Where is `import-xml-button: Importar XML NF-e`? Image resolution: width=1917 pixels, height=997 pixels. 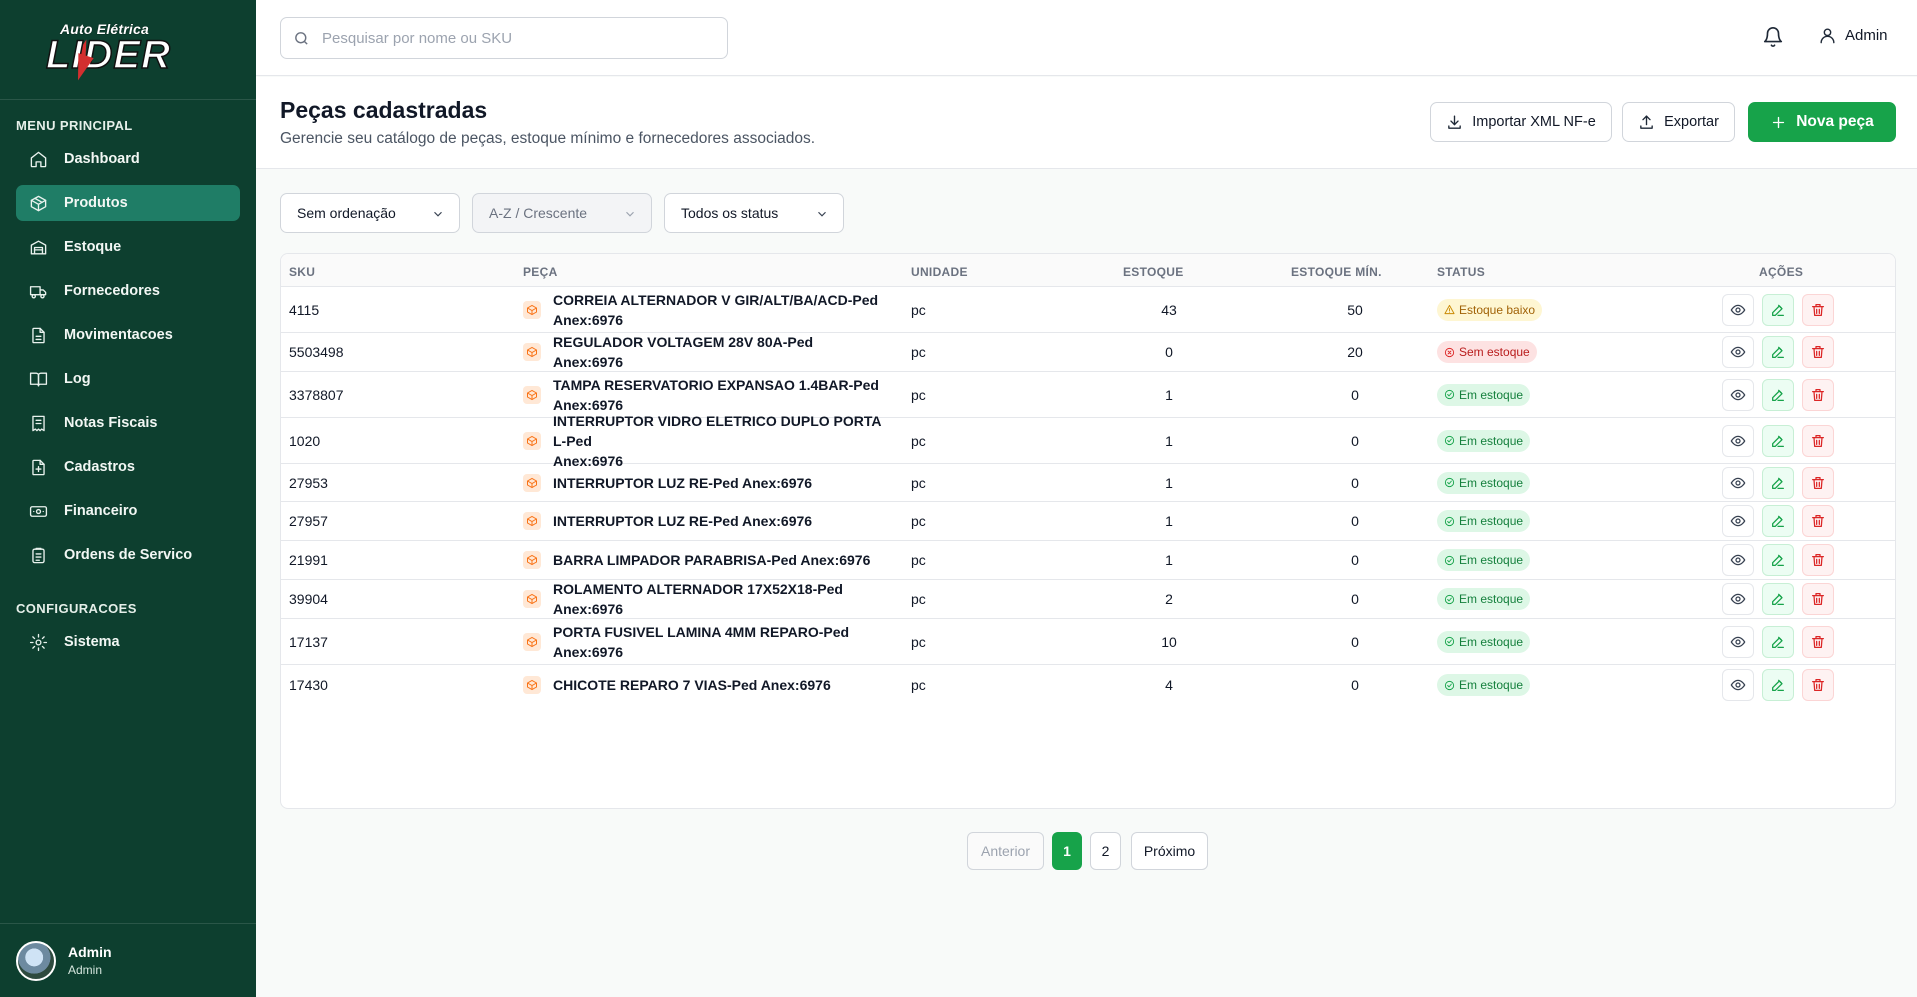
import-xml-button: Importar XML NF-e is located at coordinates (1521, 122).